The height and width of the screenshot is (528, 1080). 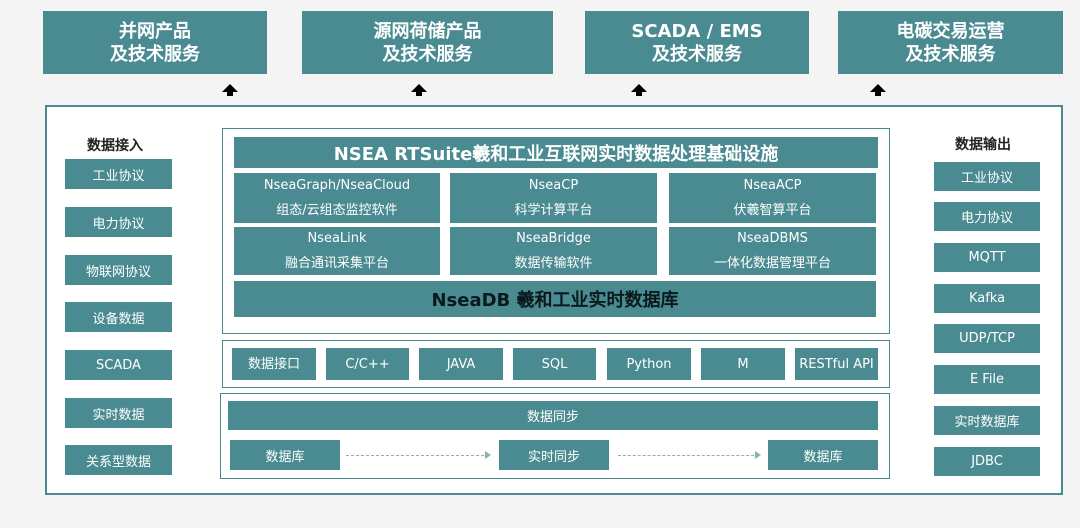 I want to click on output-item: MQTT, so click(x=987, y=257).